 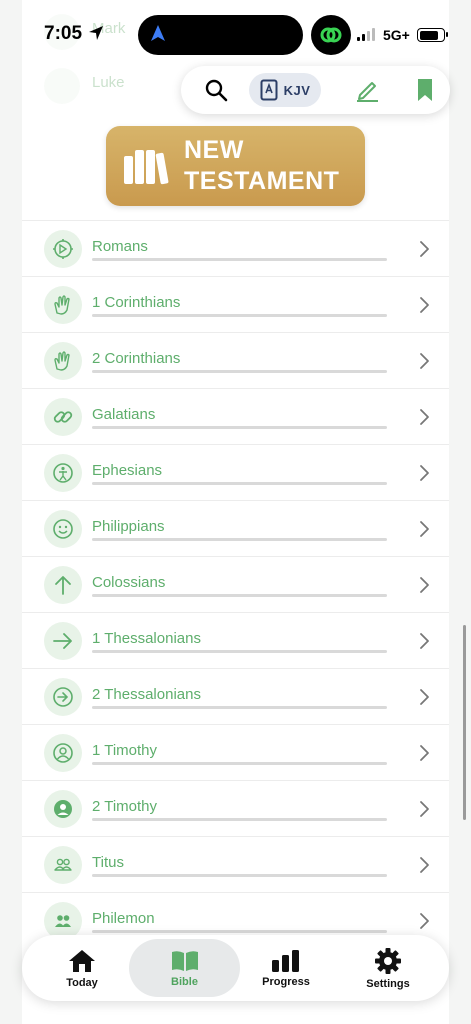 What do you see at coordinates (388, 983) in the screenshot?
I see `tab-label: Settings` at bounding box center [388, 983].